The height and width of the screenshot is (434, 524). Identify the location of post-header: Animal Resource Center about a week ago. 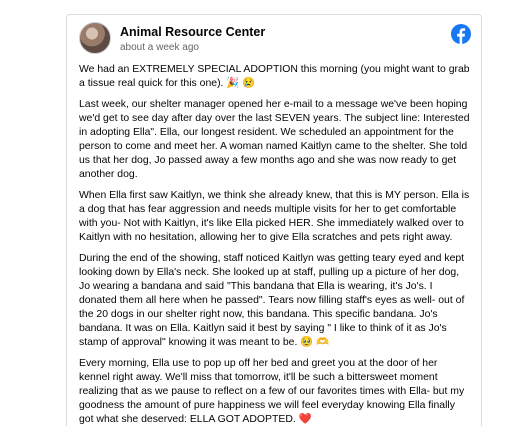
(275, 42).